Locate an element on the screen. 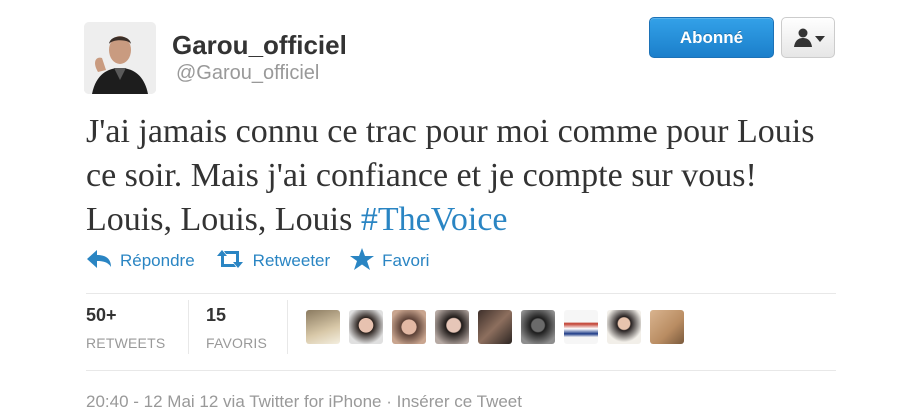  retweets-stat: 50+ RETWEETS is located at coordinates (125, 328).